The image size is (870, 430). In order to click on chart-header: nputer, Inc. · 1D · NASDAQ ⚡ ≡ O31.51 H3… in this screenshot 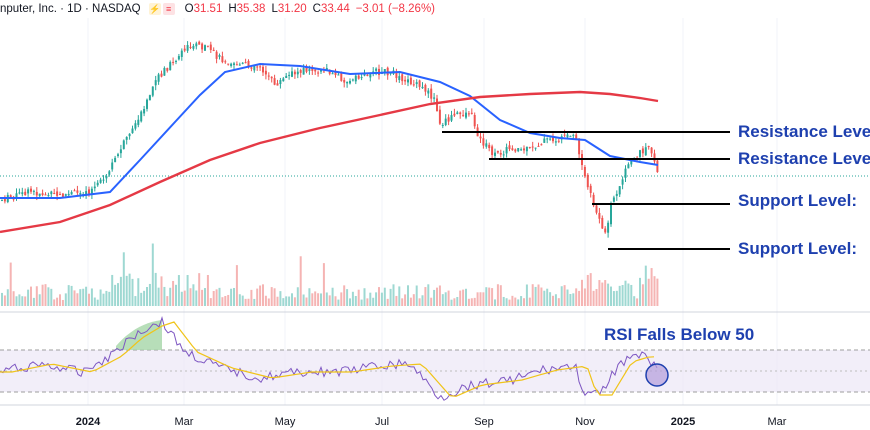, I will do `click(217, 9)`.